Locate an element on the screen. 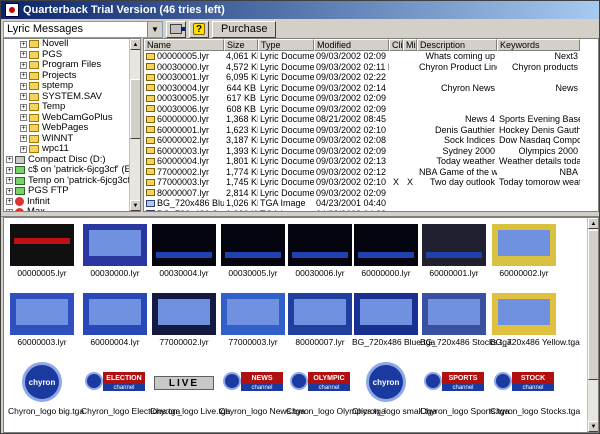 This screenshot has width=600, height=434. thumbnail-item: chyron Chyron_logo big.tga is located at coordinates (46, 389).